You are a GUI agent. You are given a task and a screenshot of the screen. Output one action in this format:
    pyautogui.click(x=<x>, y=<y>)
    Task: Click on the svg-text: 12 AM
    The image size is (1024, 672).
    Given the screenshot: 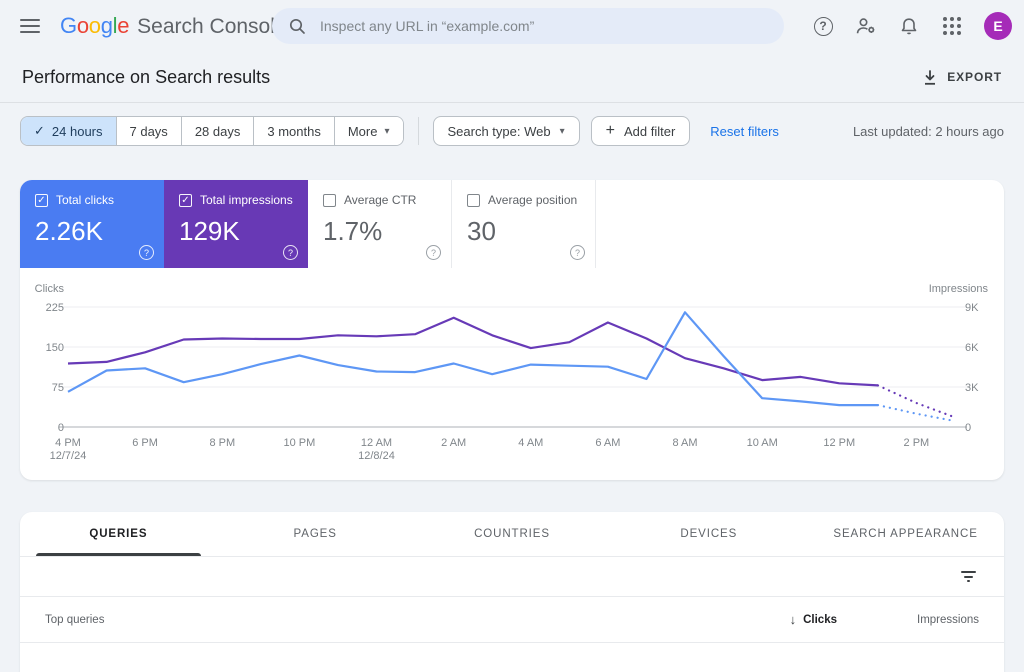 What is the action you would take?
    pyautogui.click(x=376, y=443)
    